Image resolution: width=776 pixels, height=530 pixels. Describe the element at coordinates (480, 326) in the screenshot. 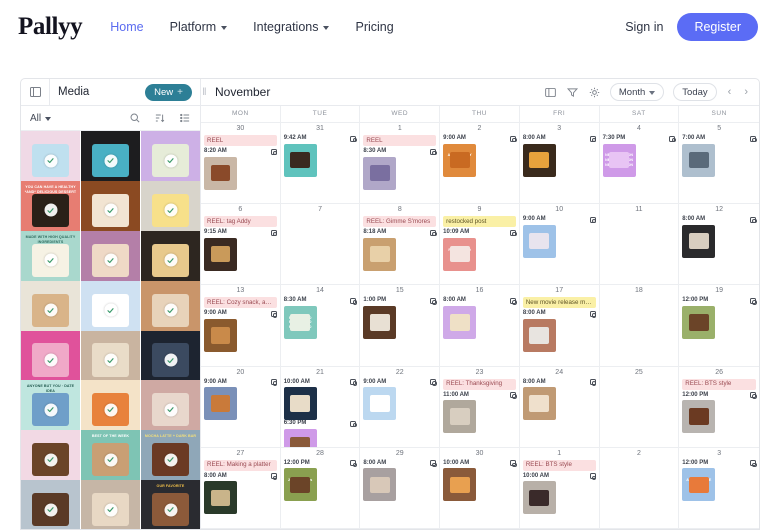

I see `calendar-day-cell: 16 8:00 AM` at that location.